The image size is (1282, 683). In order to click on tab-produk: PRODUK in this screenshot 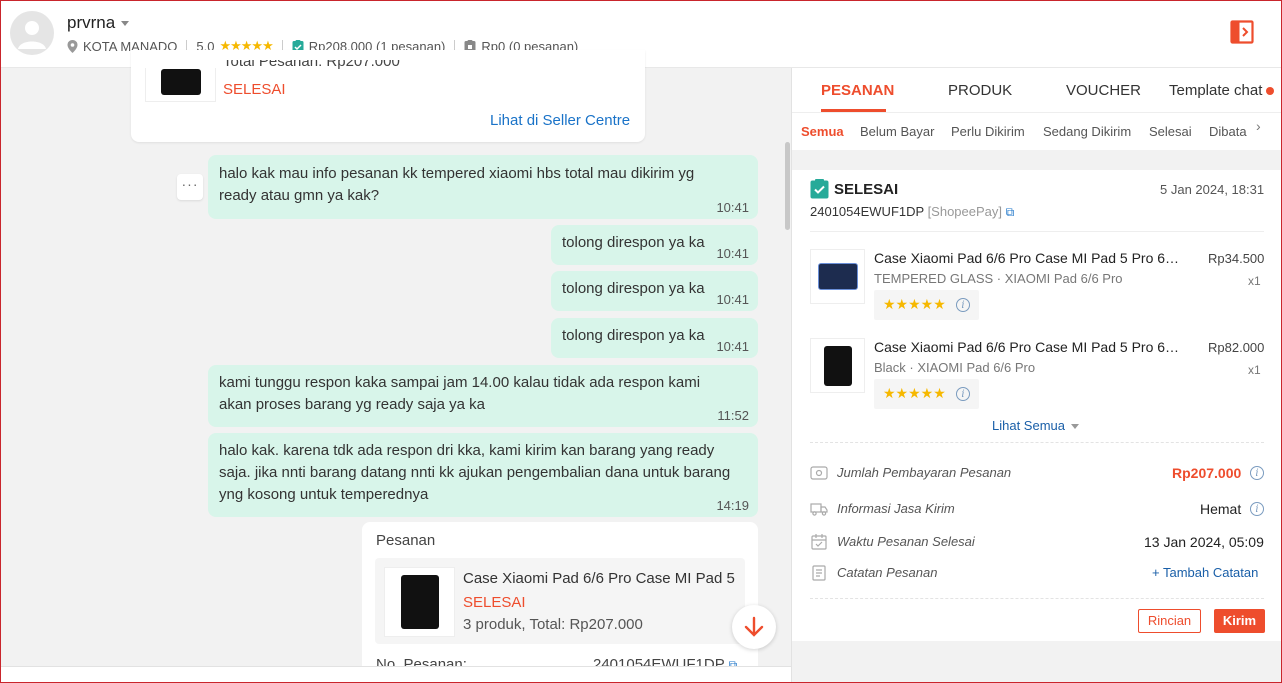, I will do `click(980, 90)`.